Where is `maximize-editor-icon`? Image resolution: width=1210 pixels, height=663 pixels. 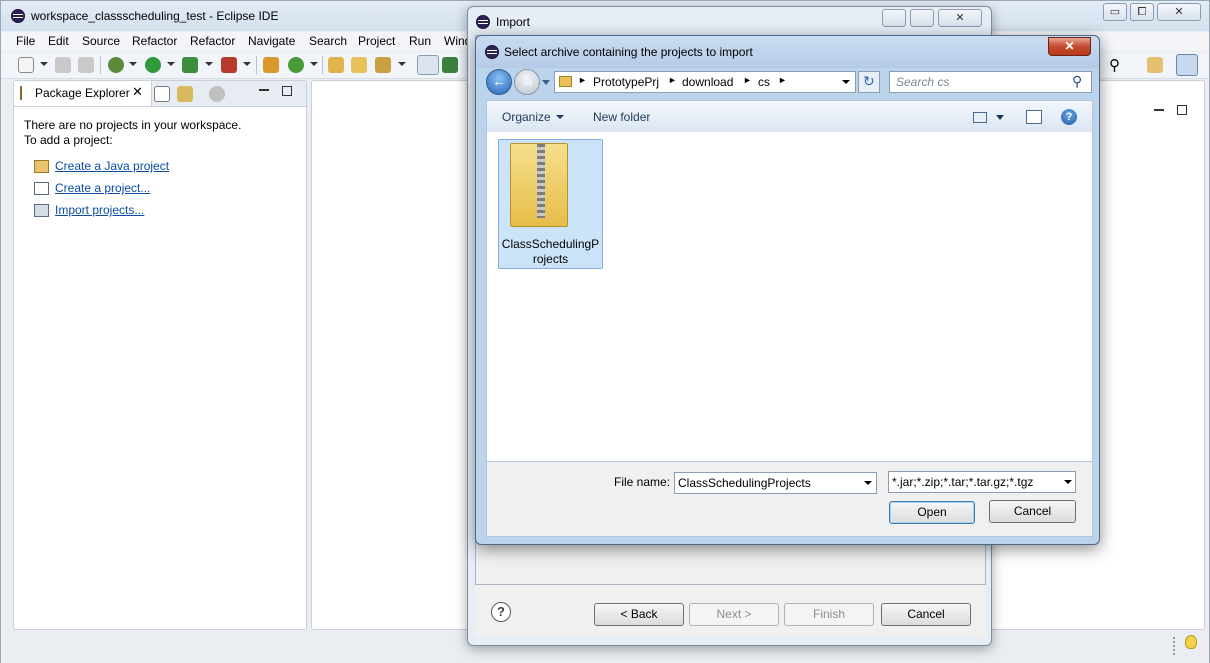
maximize-editor-icon is located at coordinates (1182, 110).